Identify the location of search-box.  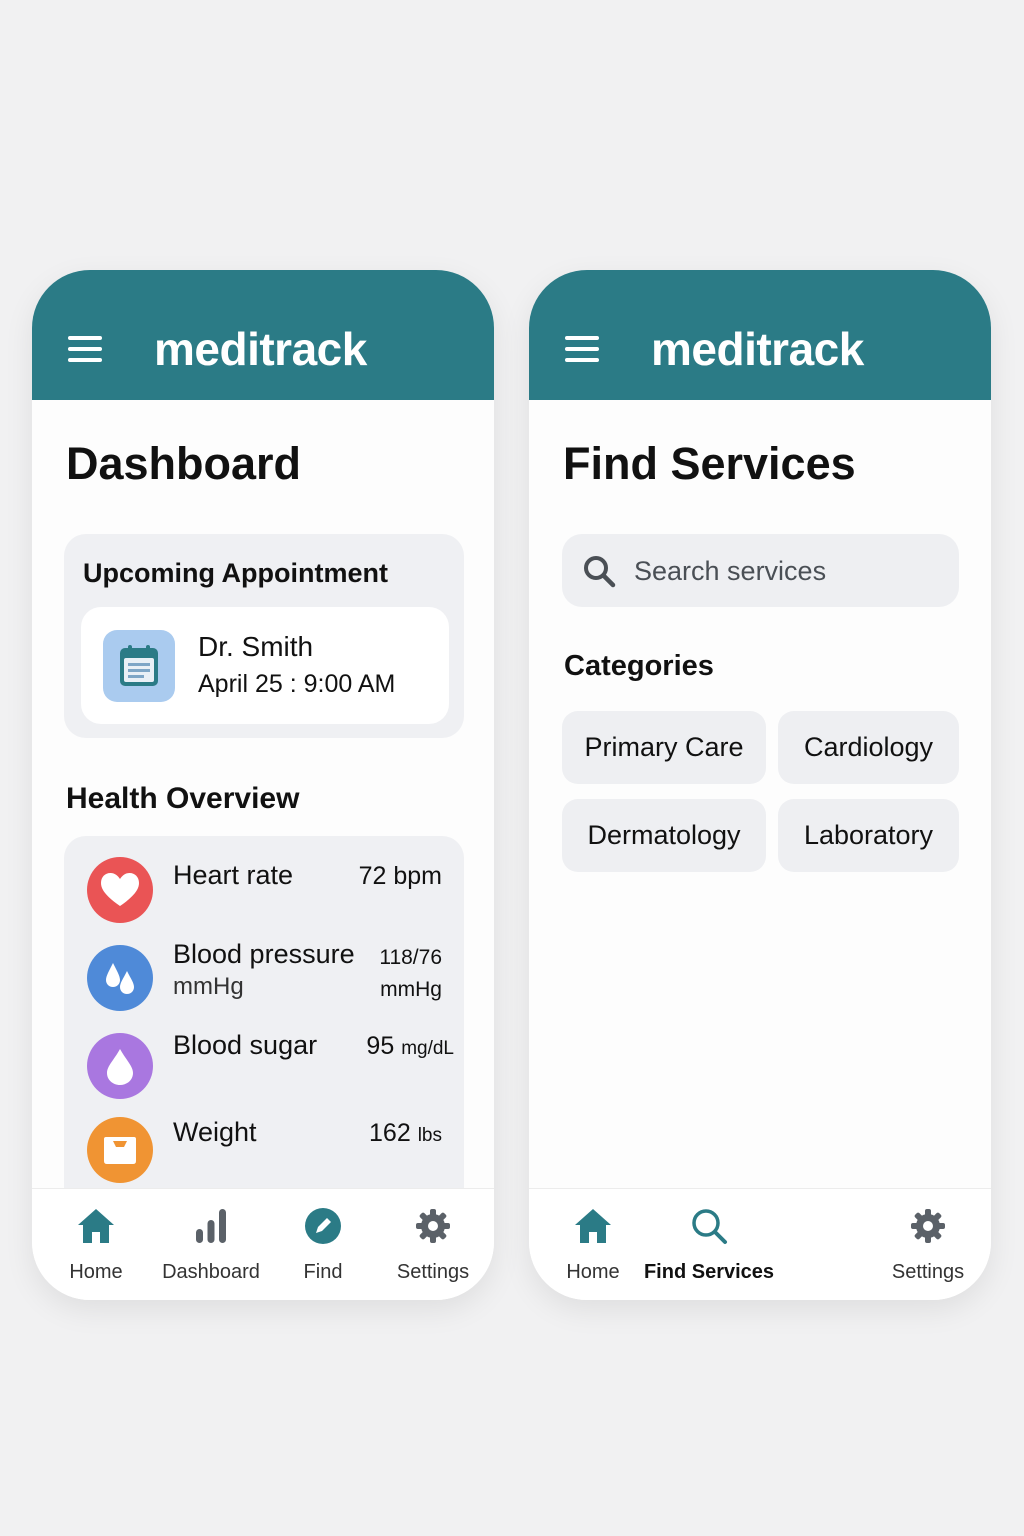
(760, 571).